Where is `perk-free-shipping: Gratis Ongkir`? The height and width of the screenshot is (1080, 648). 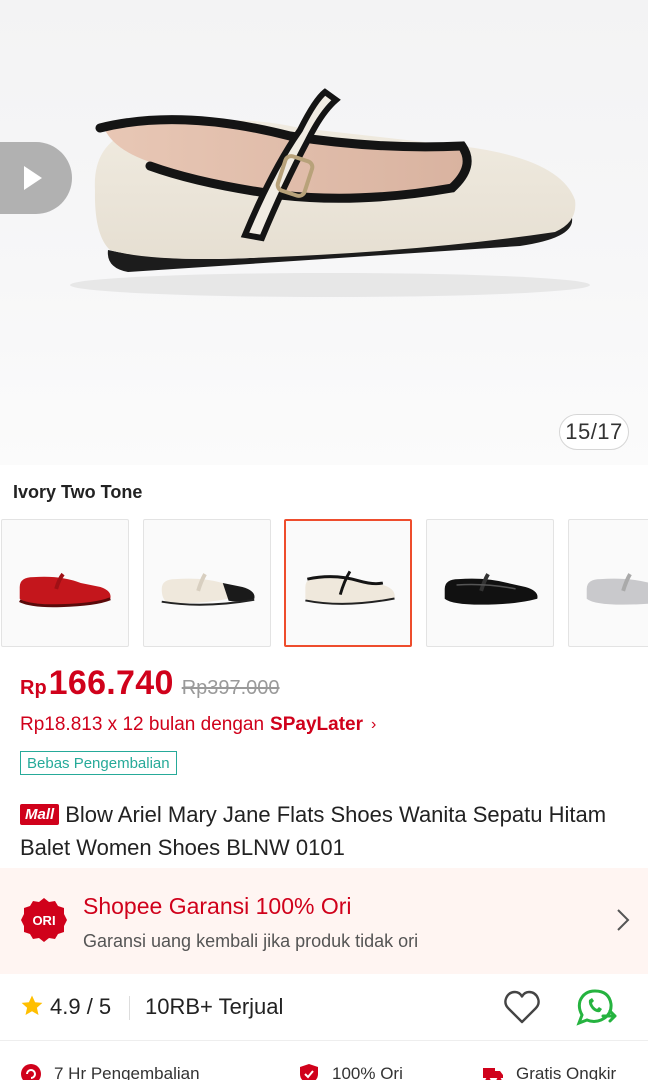 perk-free-shipping: Gratis Ongkir is located at coordinates (549, 1071).